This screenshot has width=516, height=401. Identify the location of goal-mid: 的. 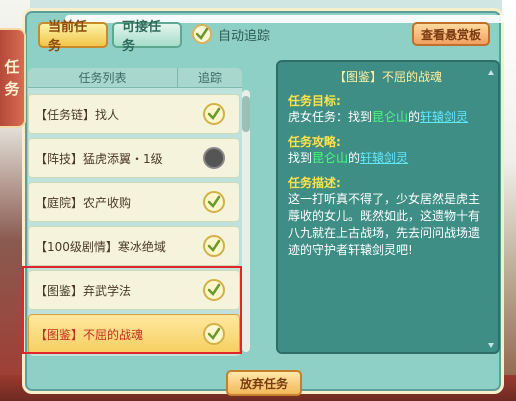
(414, 117).